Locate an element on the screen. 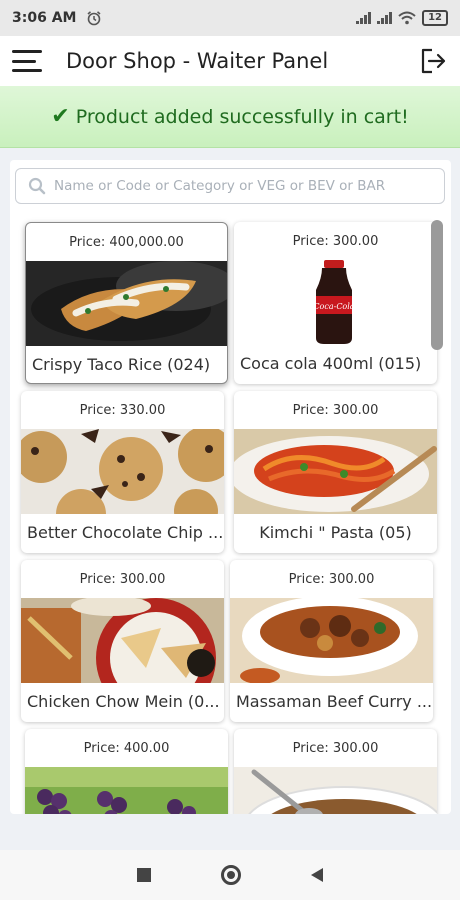 Image resolution: width=460 pixels, height=900 pixels. grapes-photo is located at coordinates (126, 790).